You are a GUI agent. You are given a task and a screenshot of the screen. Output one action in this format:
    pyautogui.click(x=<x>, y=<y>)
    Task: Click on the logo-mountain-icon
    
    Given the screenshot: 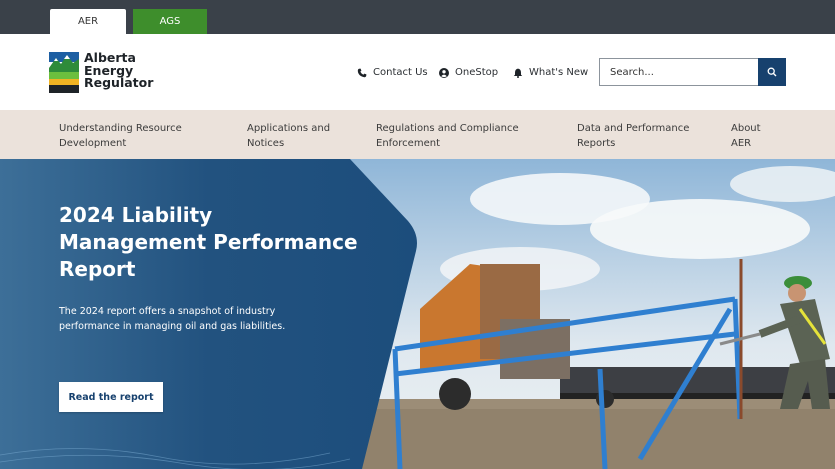 What is the action you would take?
    pyautogui.click(x=64, y=72)
    